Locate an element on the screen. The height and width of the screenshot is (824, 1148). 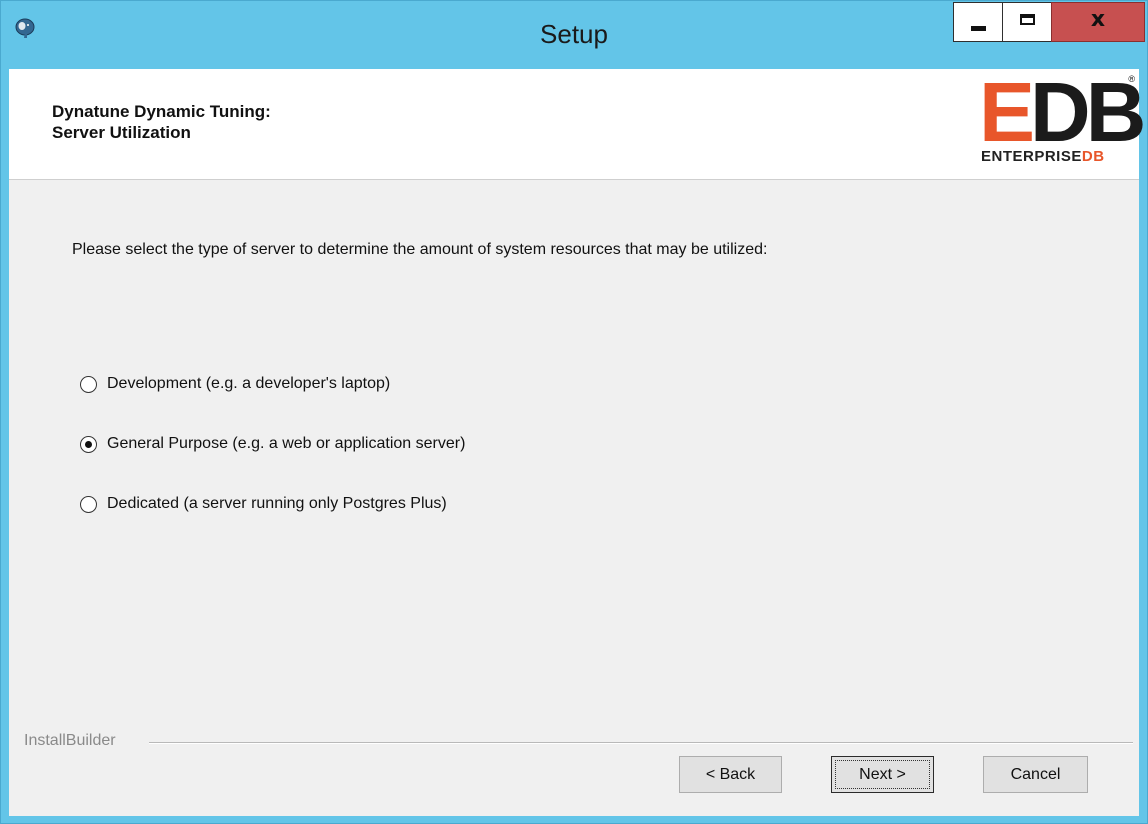
maximize-button is located at coordinates (1027, 22).